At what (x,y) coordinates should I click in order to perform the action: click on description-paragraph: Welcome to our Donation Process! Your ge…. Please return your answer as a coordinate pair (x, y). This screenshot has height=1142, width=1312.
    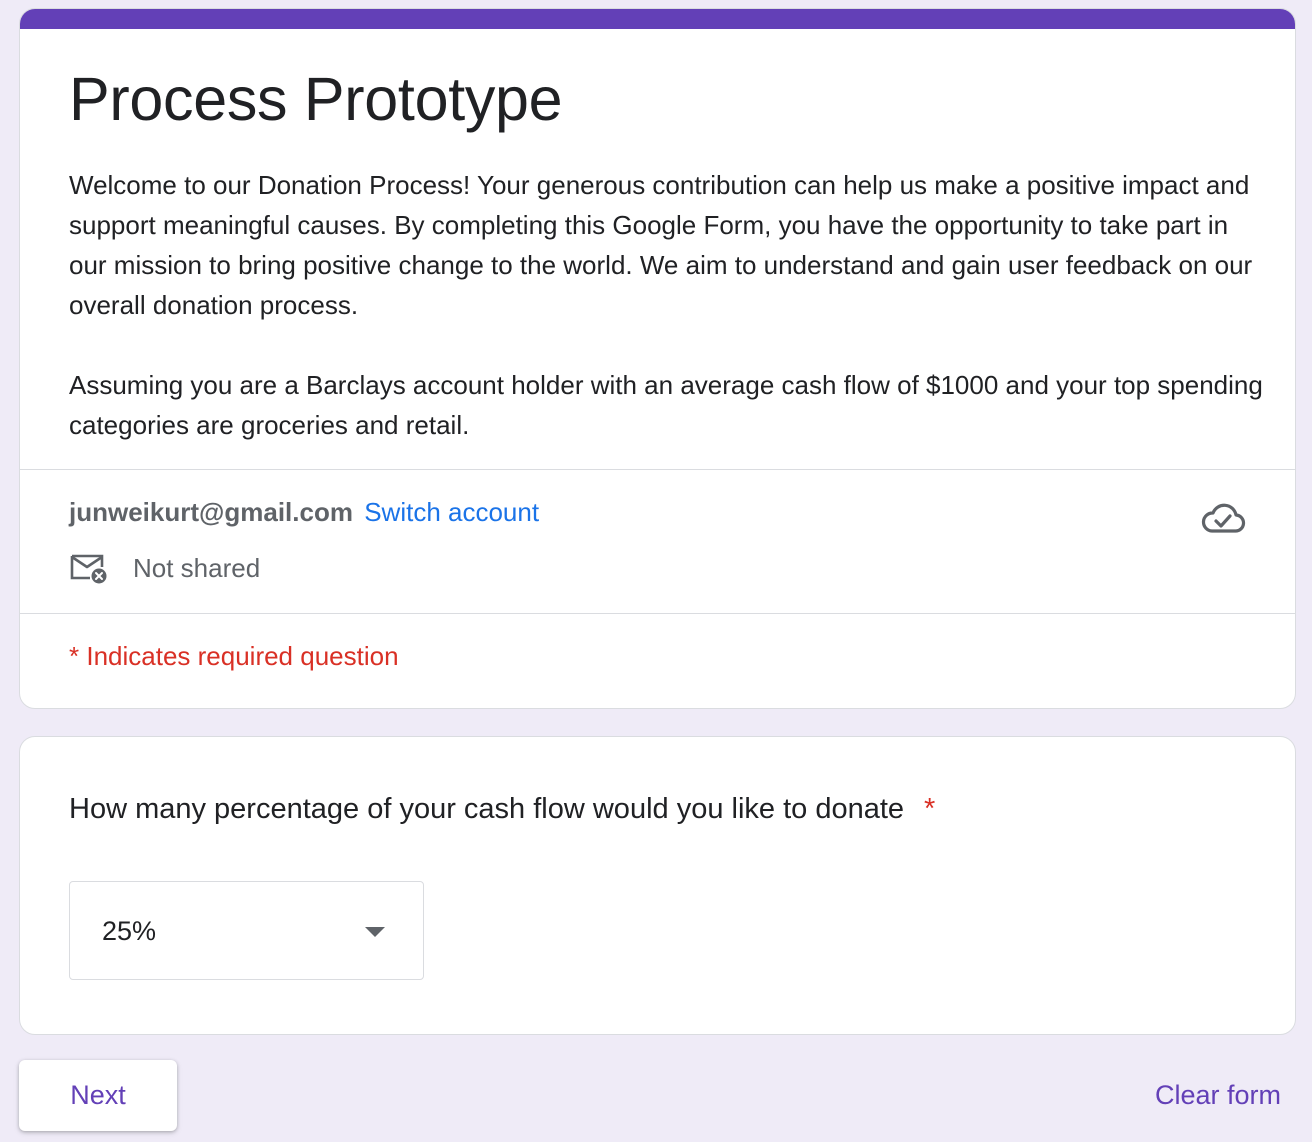
    Looking at the image, I should click on (661, 245).